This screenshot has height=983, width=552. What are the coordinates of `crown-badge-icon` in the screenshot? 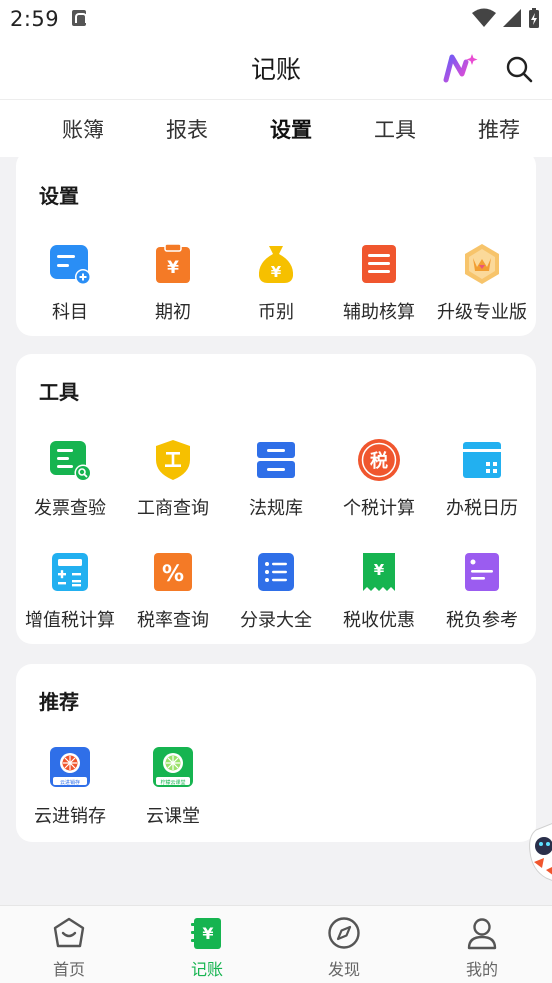 It's located at (482, 264).